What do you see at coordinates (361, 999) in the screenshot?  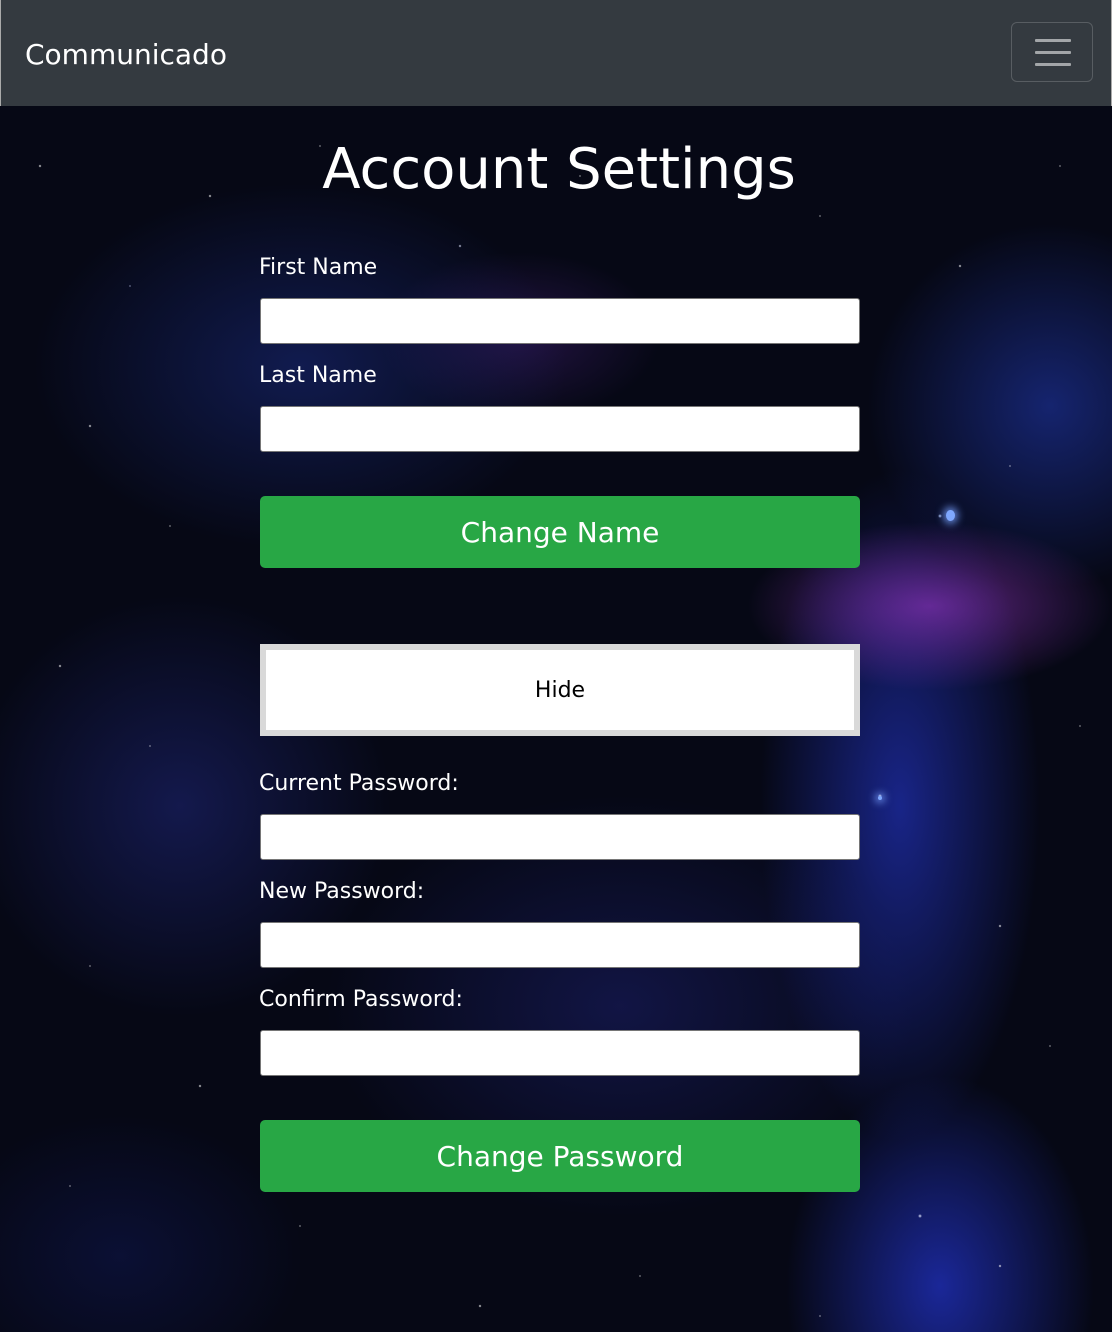 I see `confirm-password-label: Confirm Password:` at bounding box center [361, 999].